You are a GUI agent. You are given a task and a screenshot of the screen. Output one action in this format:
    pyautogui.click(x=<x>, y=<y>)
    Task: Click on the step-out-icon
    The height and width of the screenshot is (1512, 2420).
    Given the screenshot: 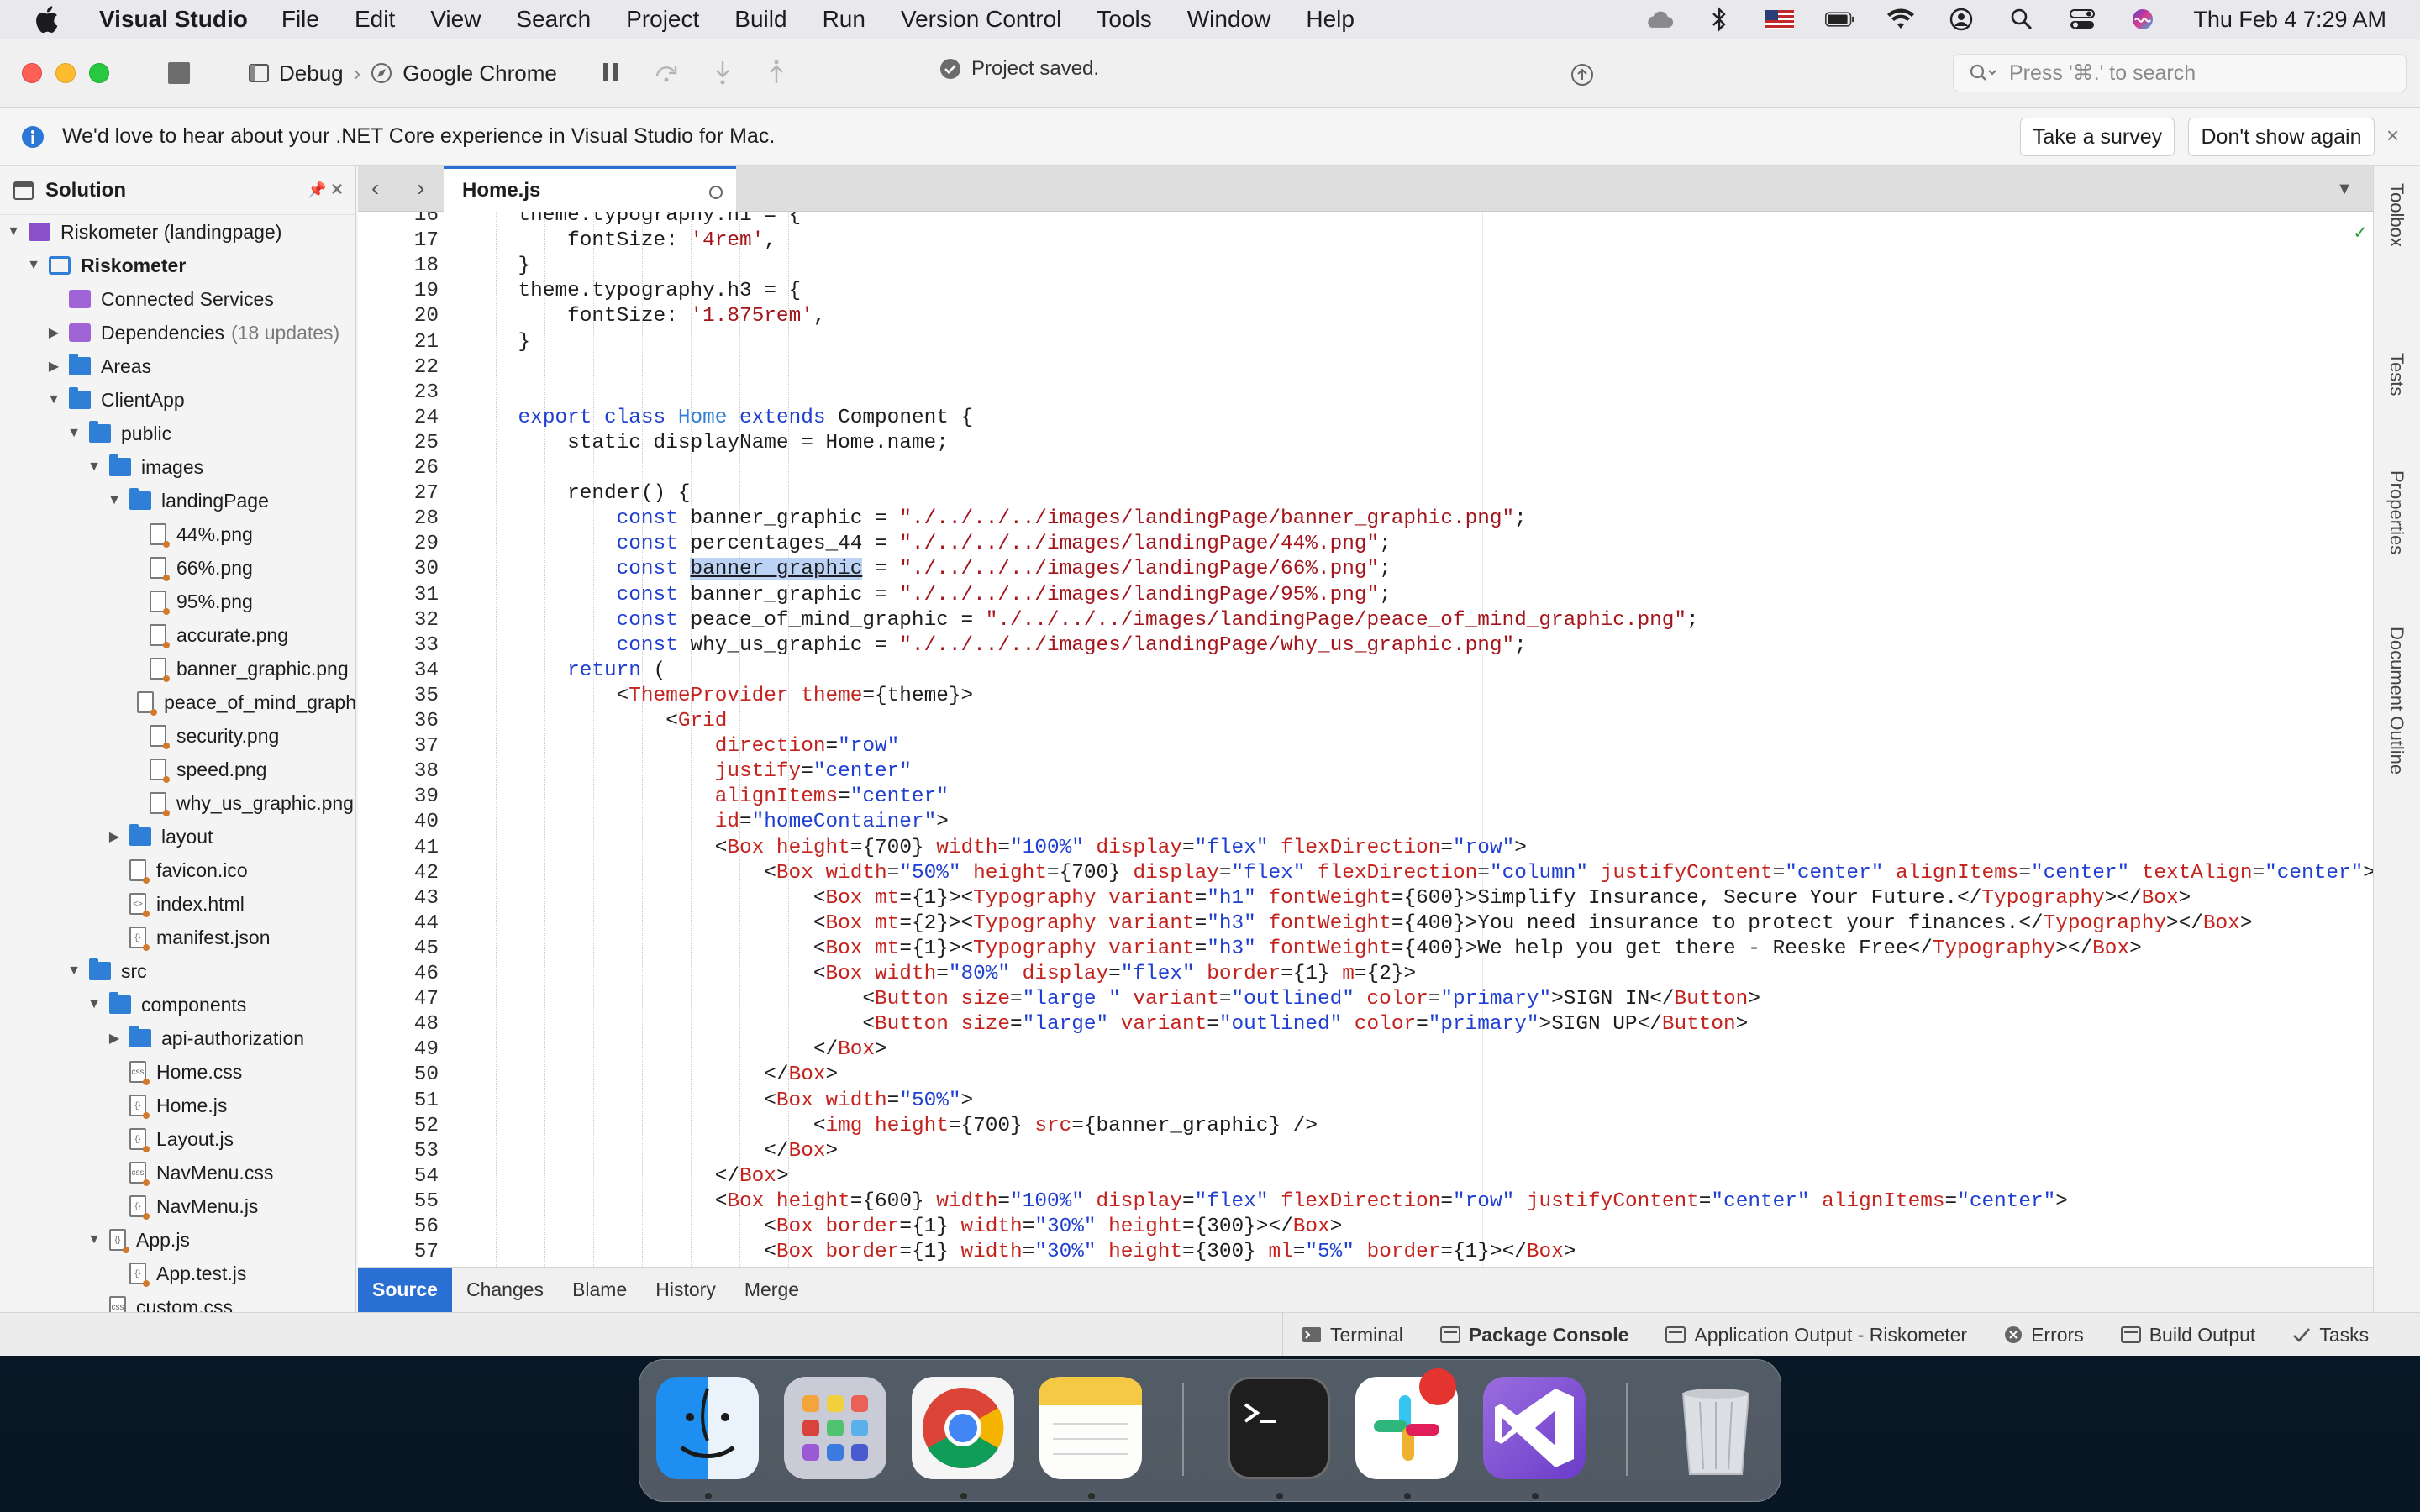 What is the action you would take?
    pyautogui.click(x=776, y=72)
    